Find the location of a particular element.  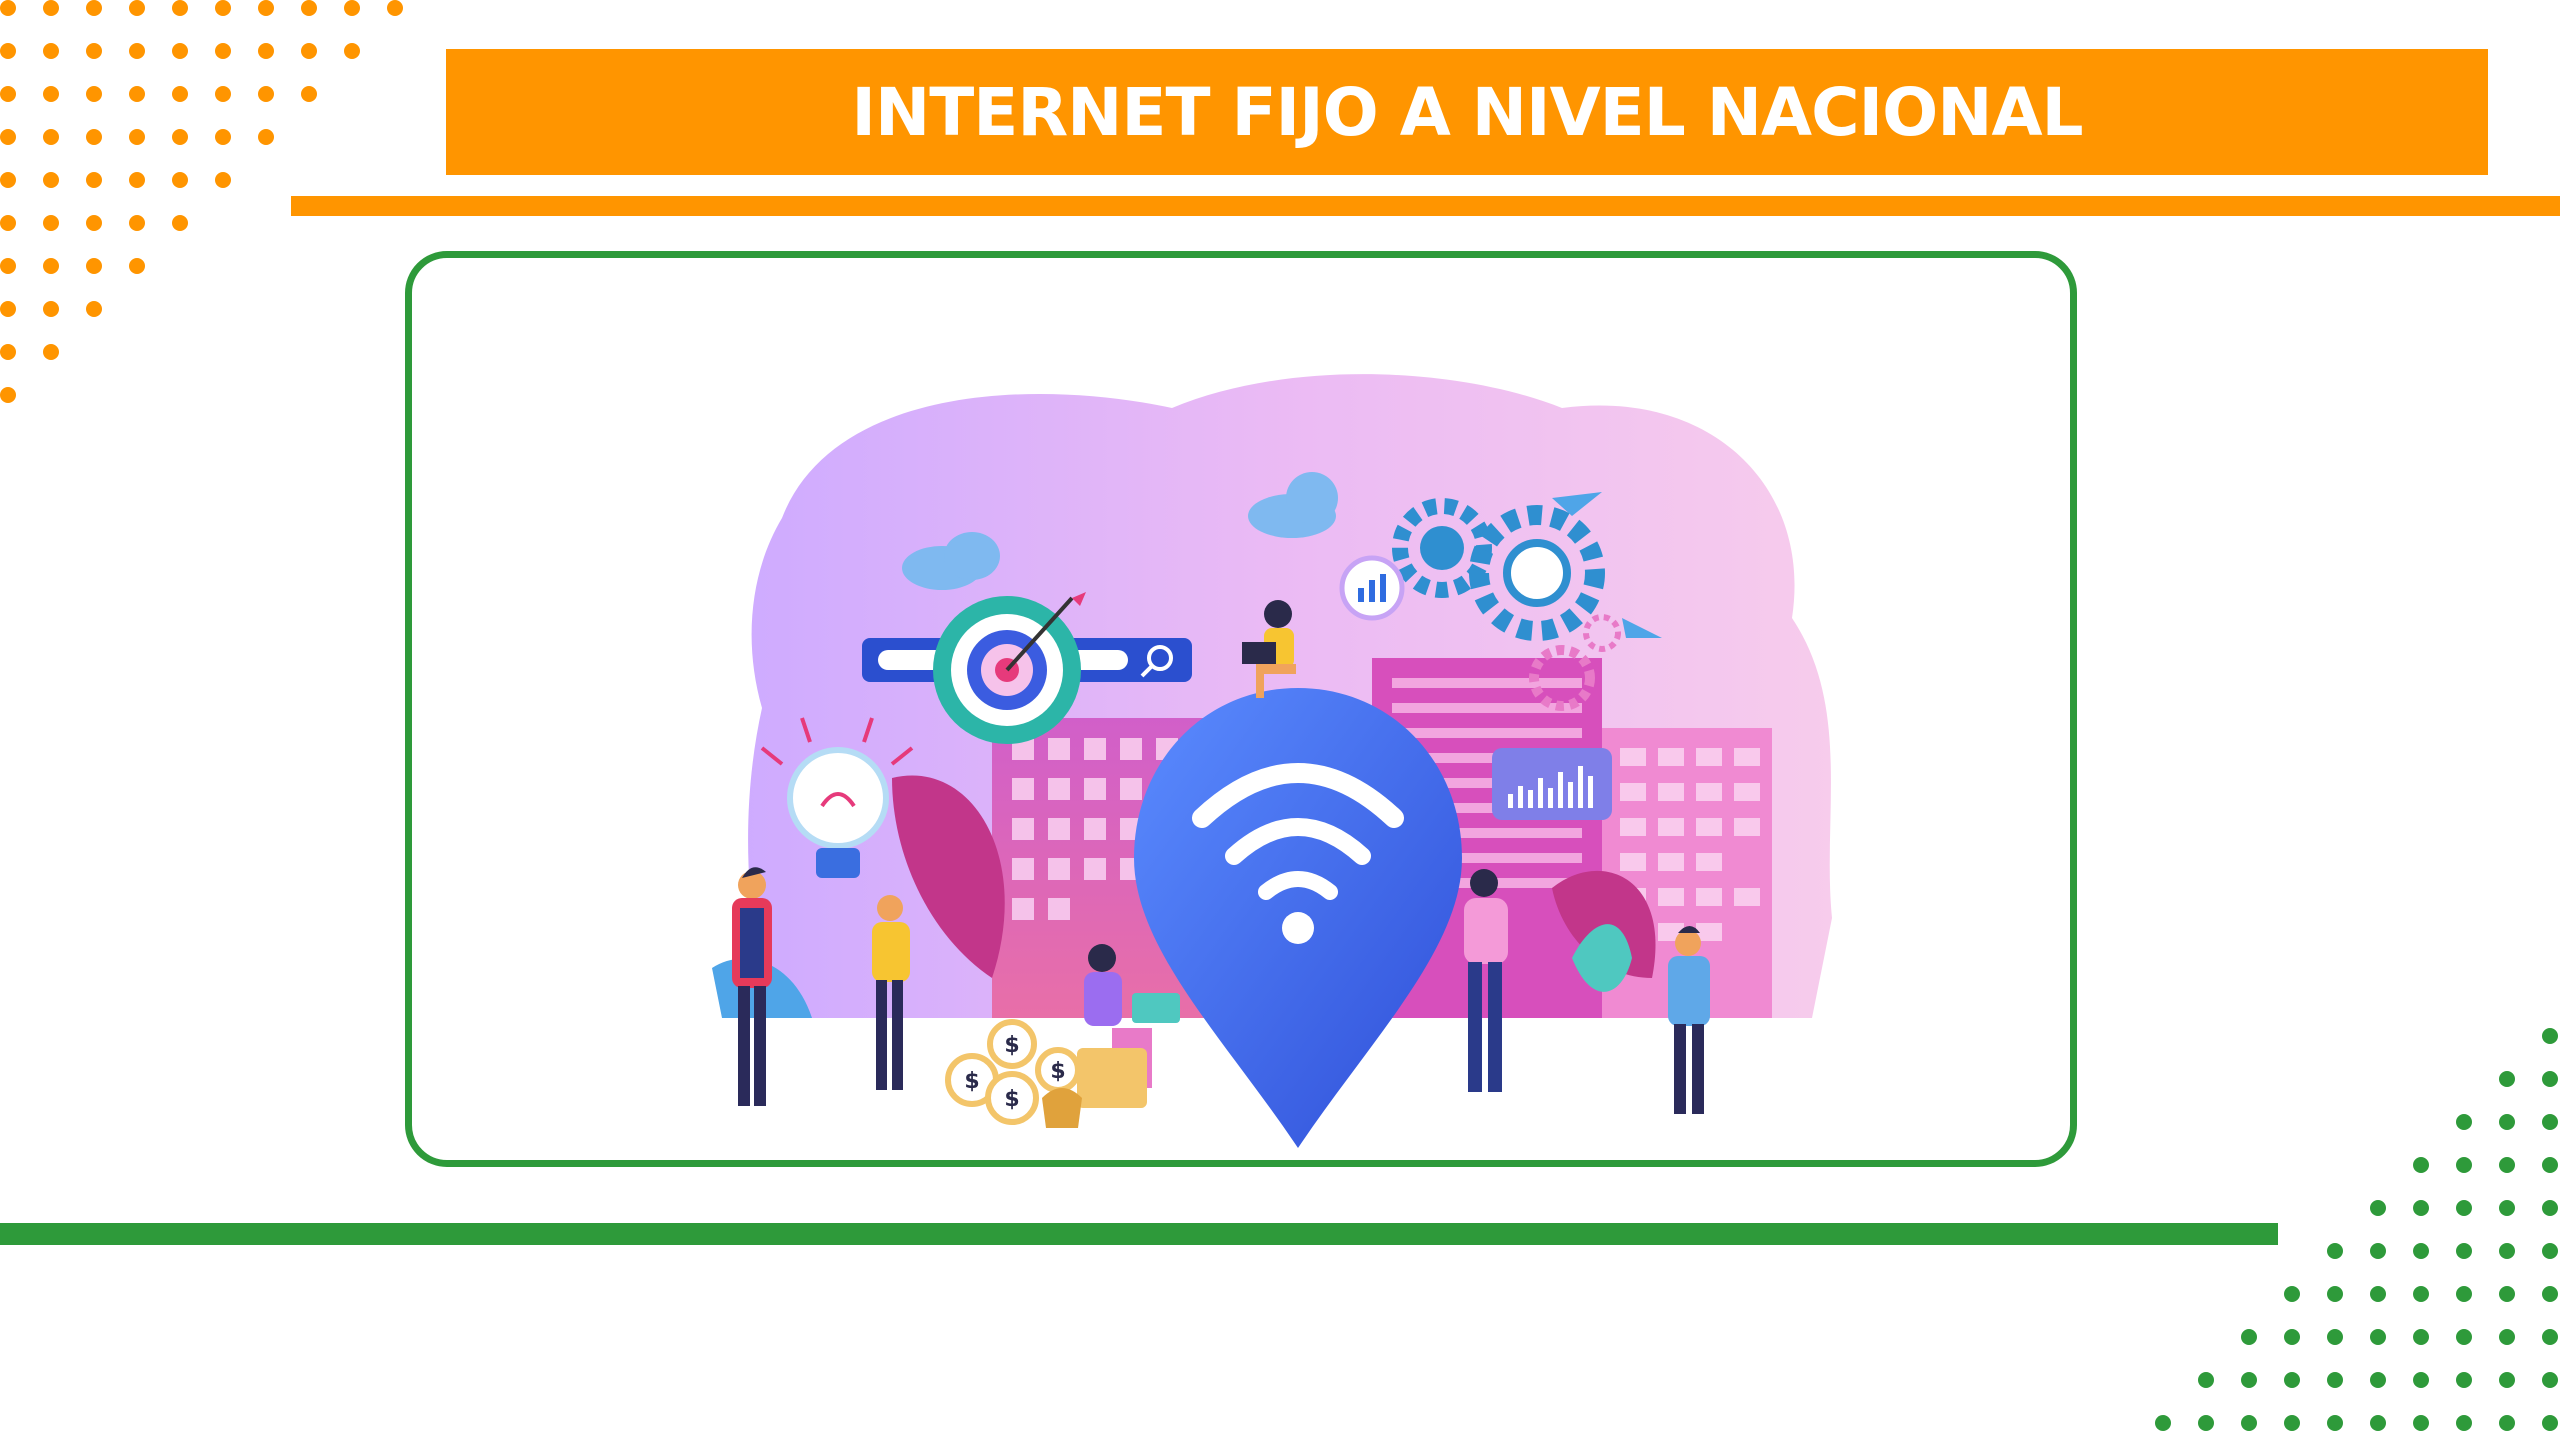

green-divider is located at coordinates (1139, 1234).